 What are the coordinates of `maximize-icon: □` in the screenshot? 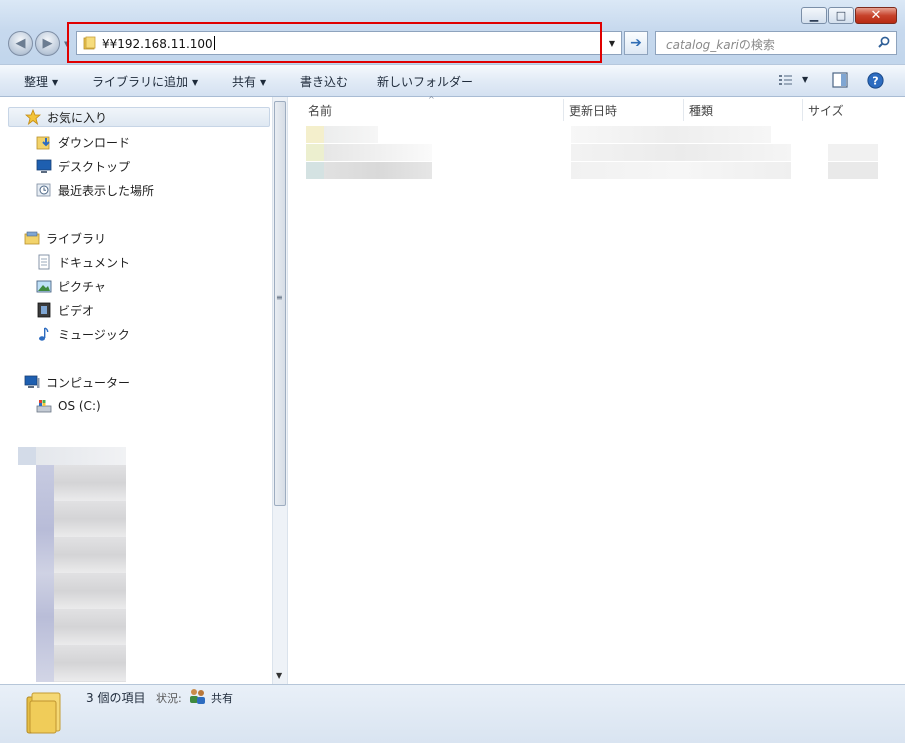 It's located at (841, 15).